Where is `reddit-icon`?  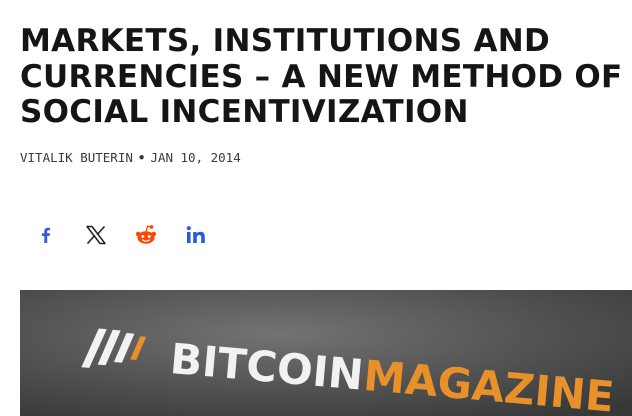
reddit-icon is located at coordinates (146, 234).